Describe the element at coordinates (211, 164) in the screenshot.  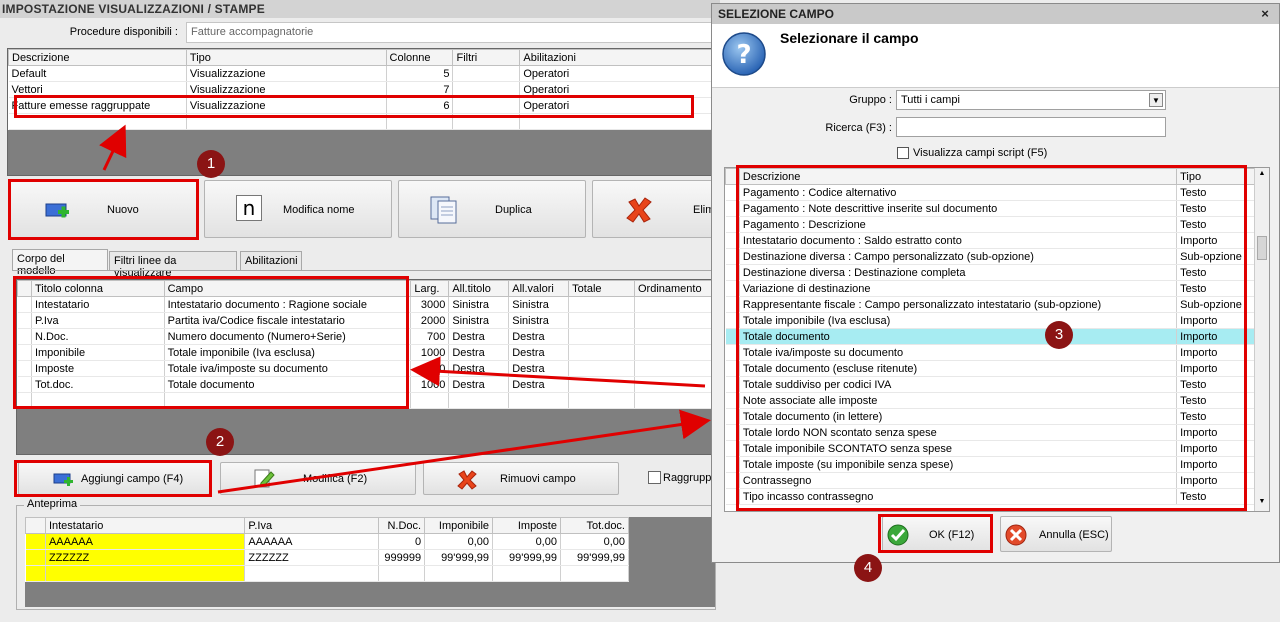
I see `annotation-badge-1: 1` at that location.